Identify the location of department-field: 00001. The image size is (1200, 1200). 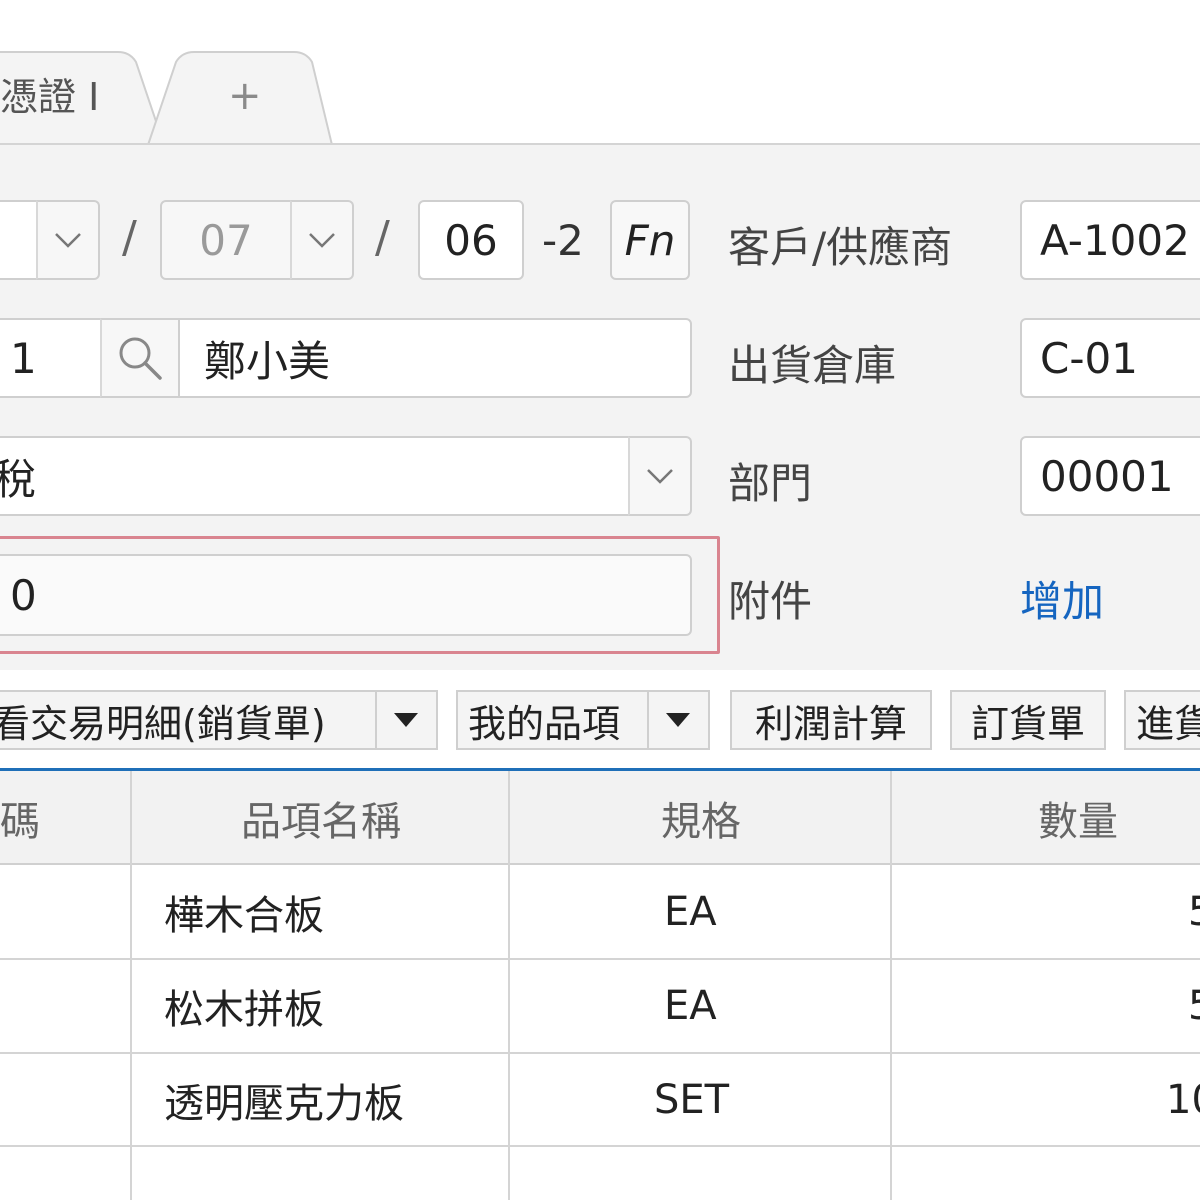
(1110, 476).